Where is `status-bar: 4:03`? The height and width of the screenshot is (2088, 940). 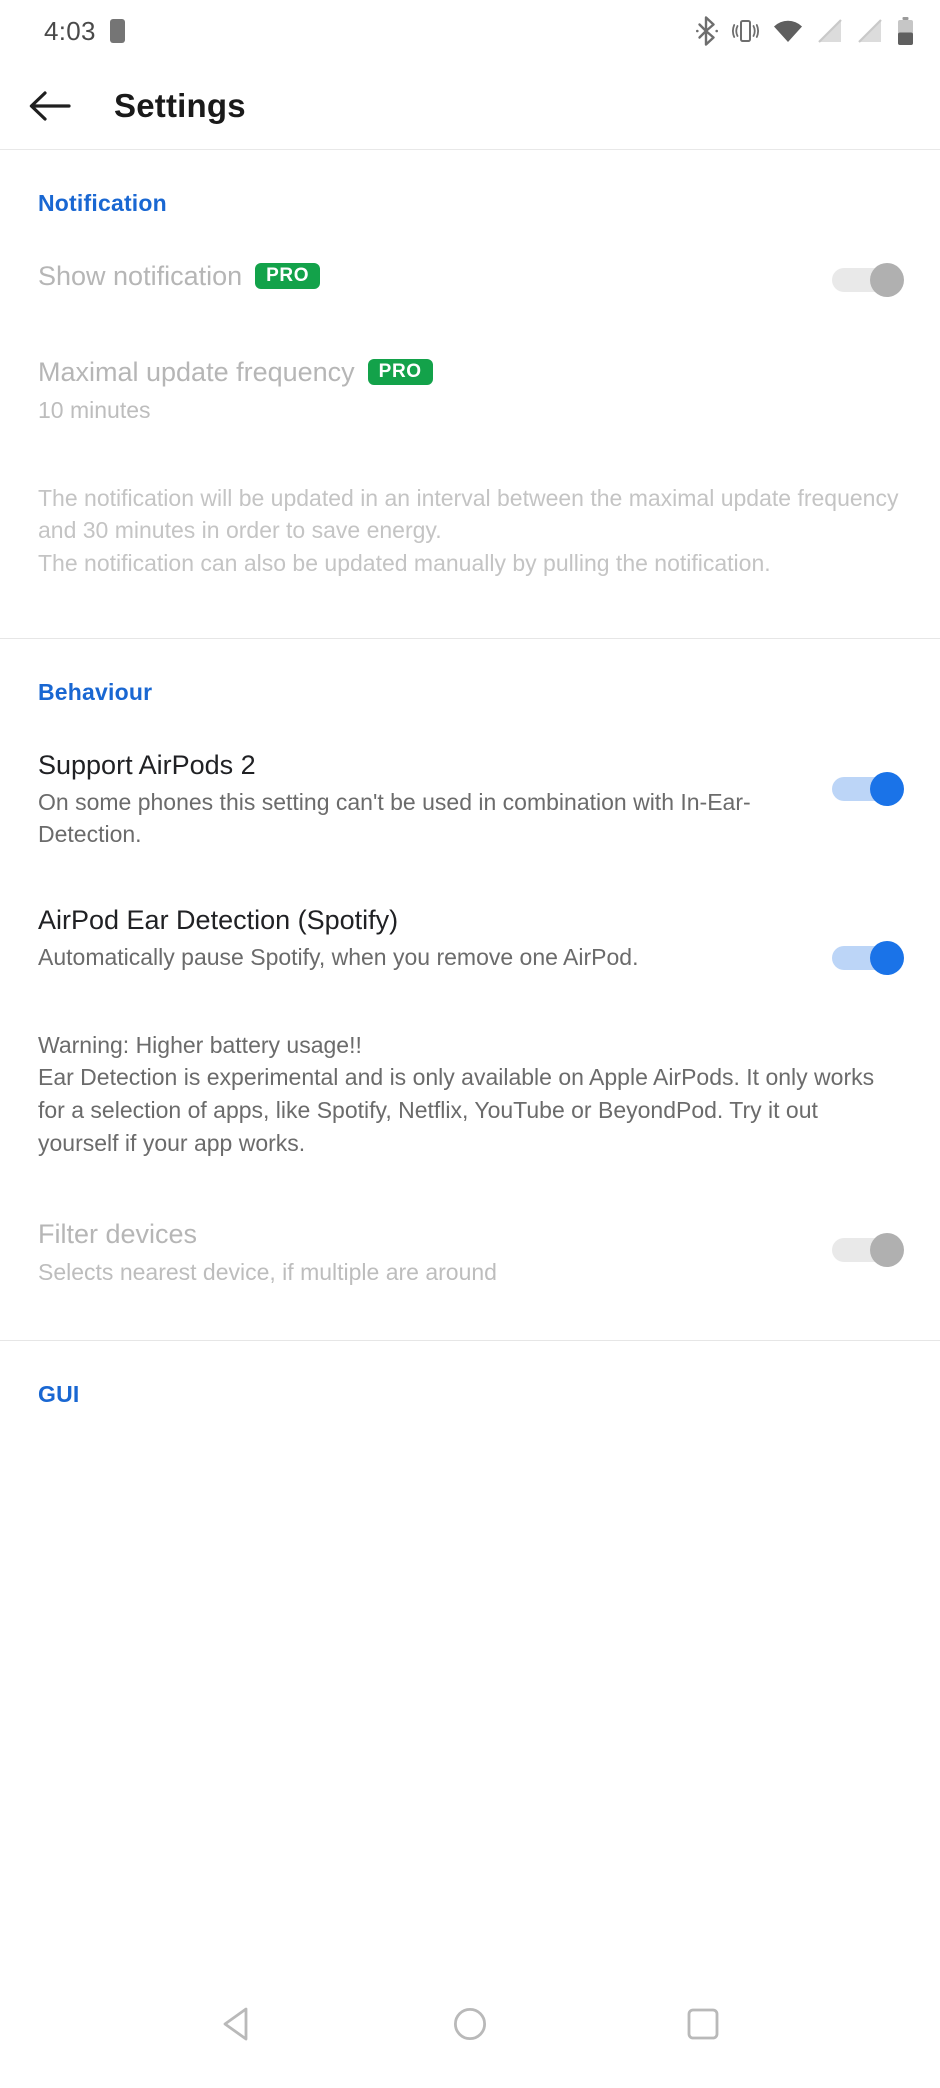 status-bar: 4:03 is located at coordinates (470, 31).